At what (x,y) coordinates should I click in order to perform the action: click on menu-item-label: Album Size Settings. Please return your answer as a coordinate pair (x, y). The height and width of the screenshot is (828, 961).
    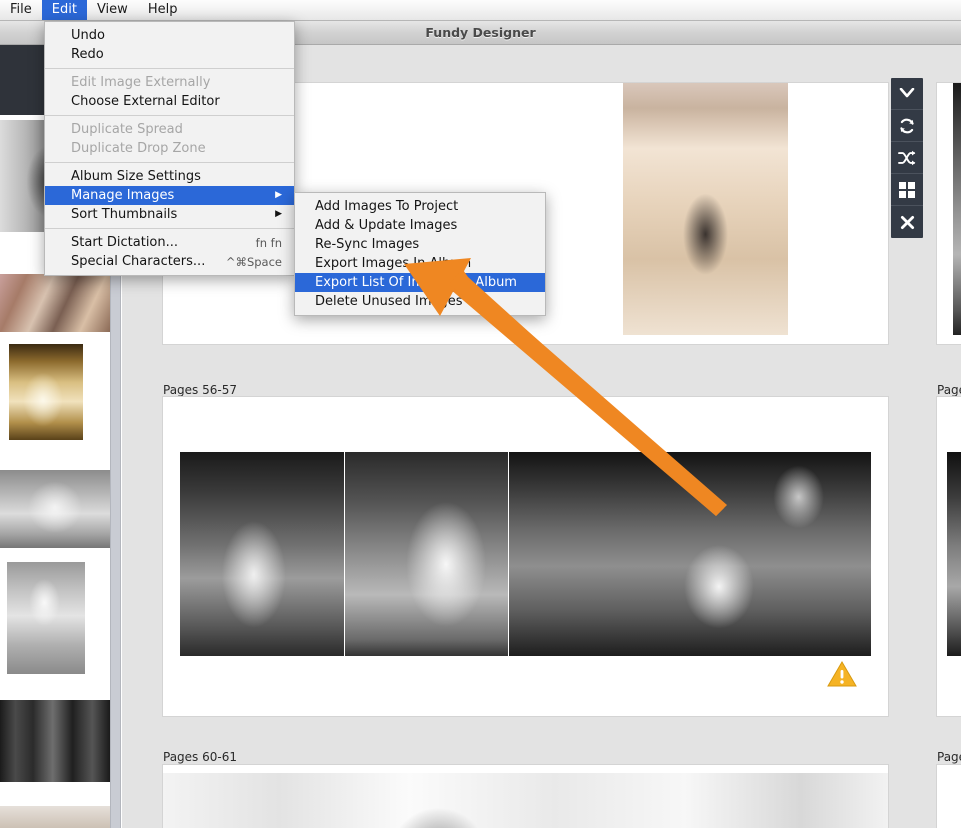
    Looking at the image, I should click on (136, 176).